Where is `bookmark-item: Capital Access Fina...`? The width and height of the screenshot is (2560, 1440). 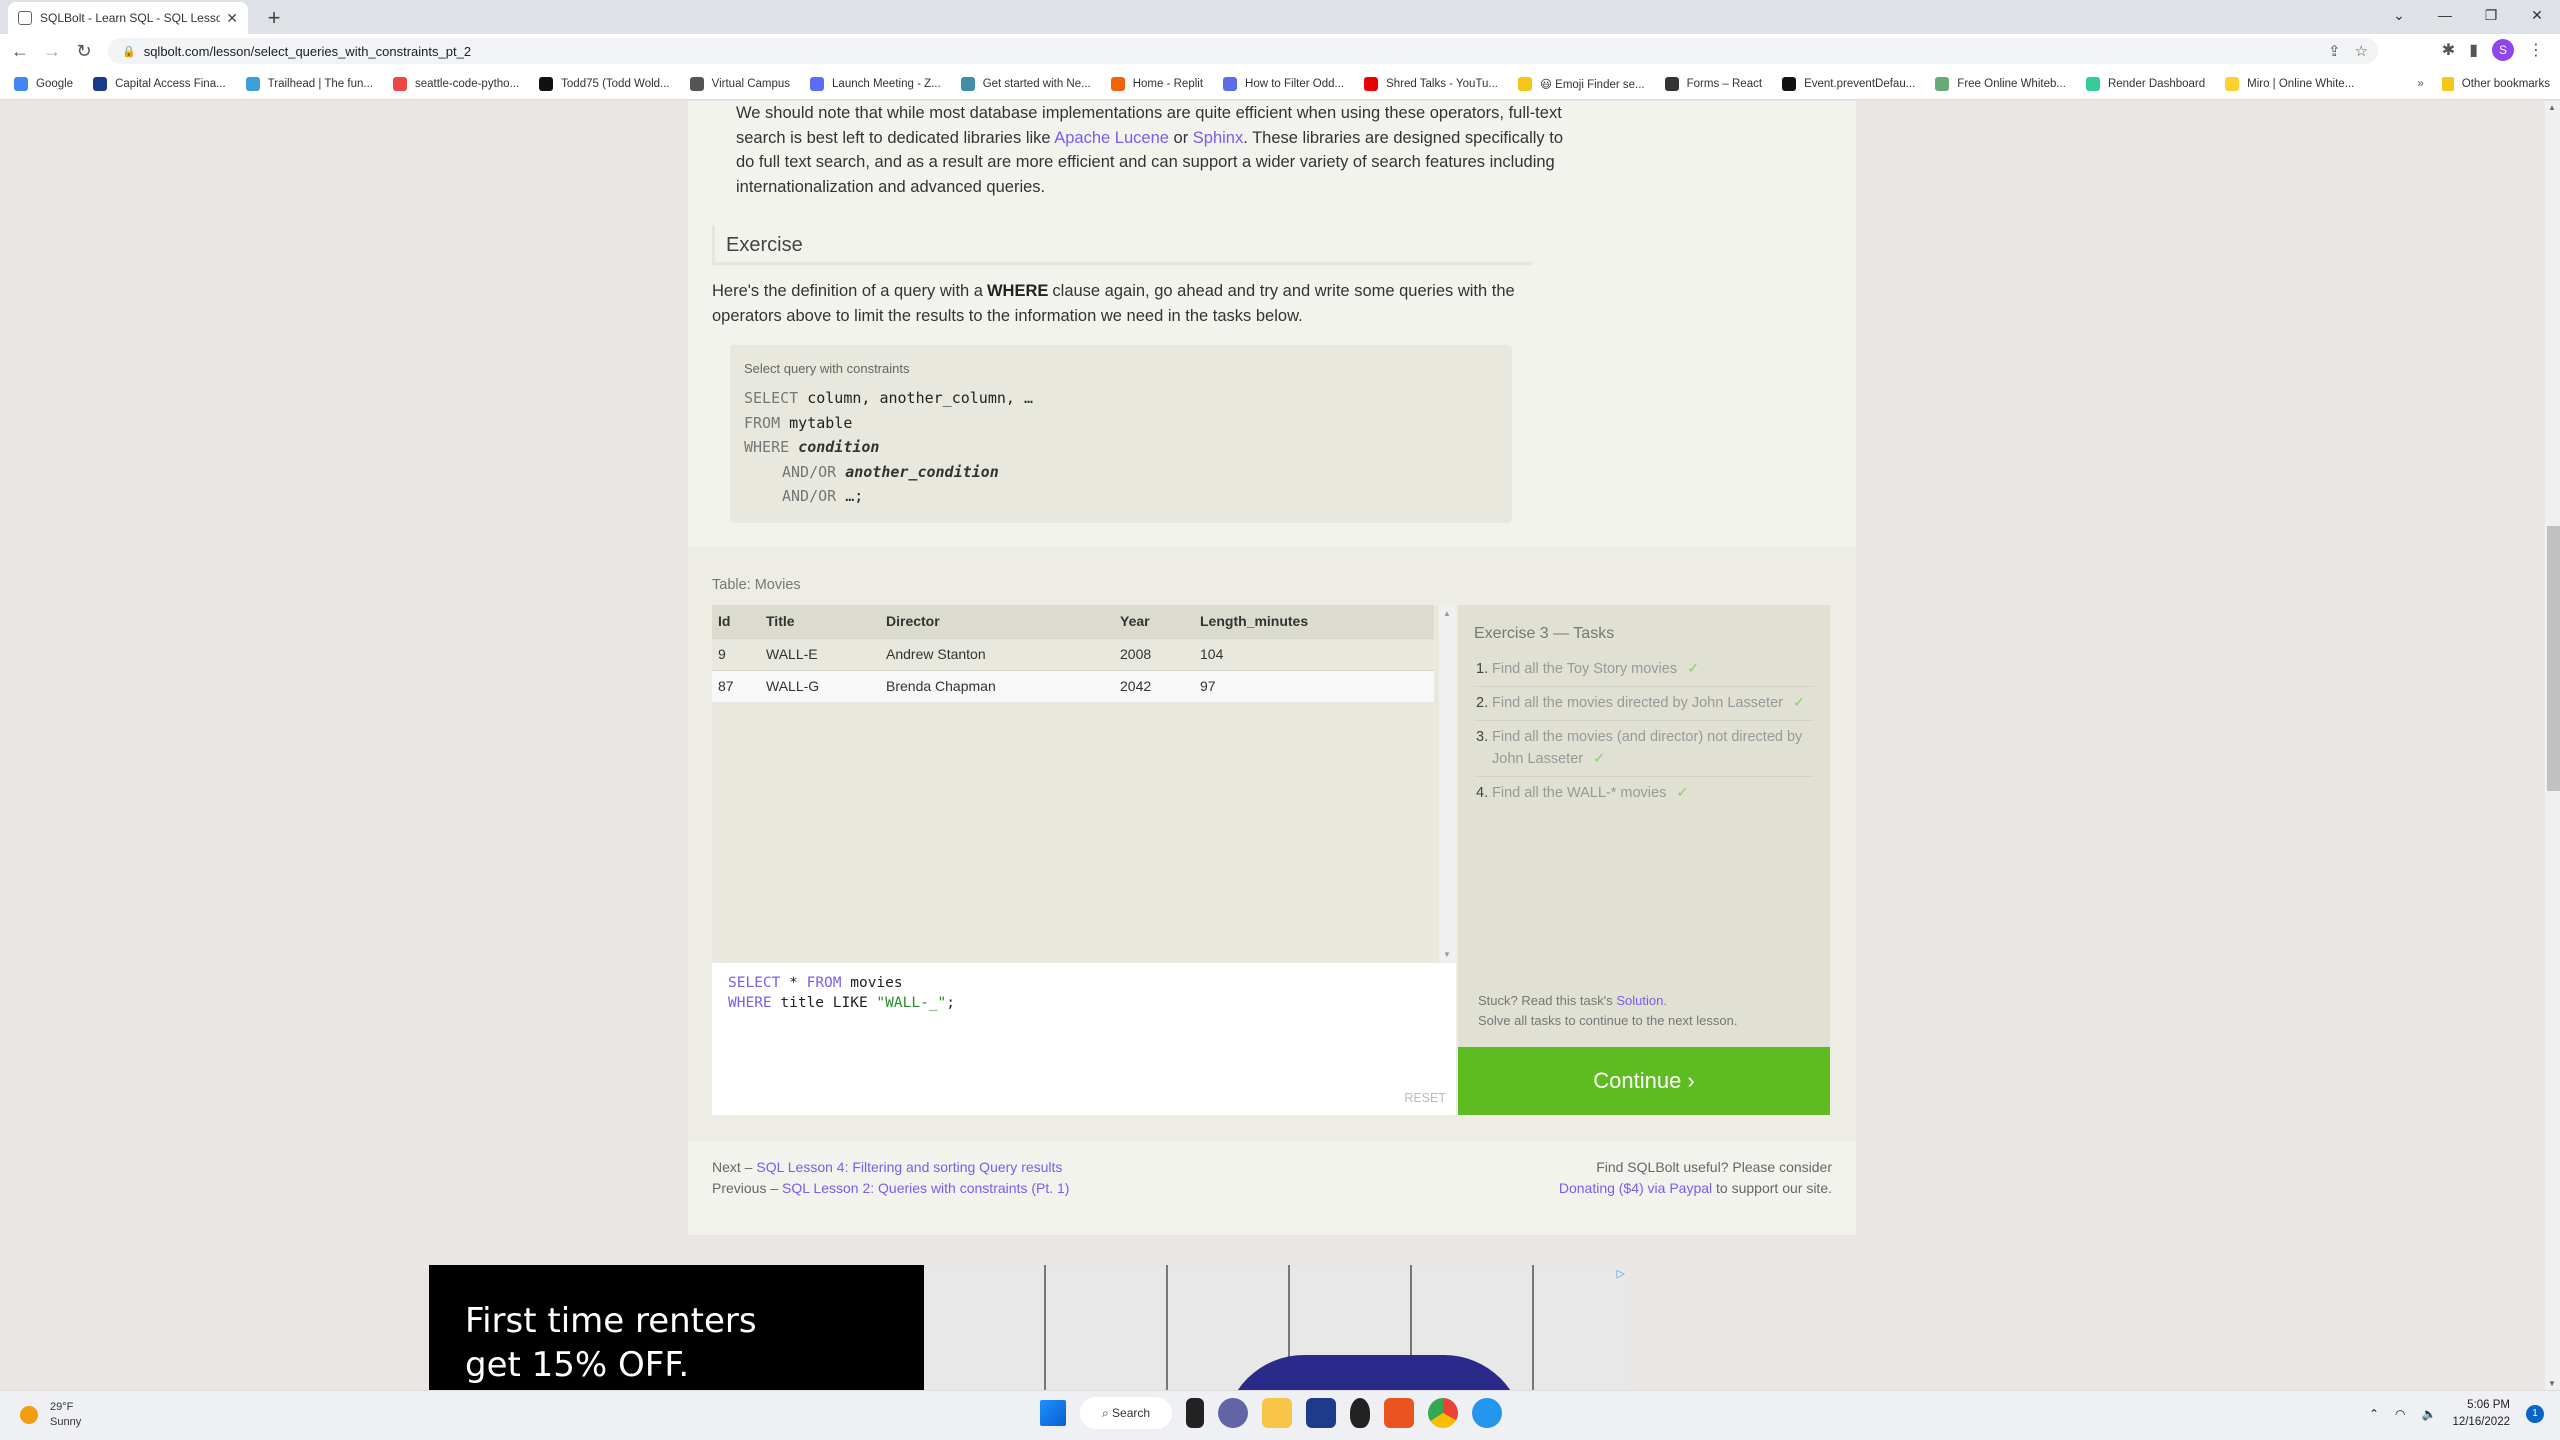
bookmark-item: Capital Access Fina... is located at coordinates (159, 83).